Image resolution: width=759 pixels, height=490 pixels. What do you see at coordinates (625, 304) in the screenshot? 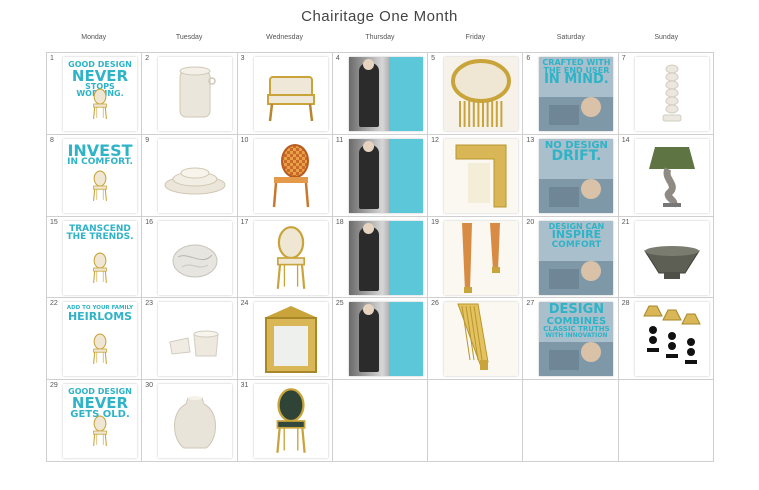
I see `day-number: 28` at bounding box center [625, 304].